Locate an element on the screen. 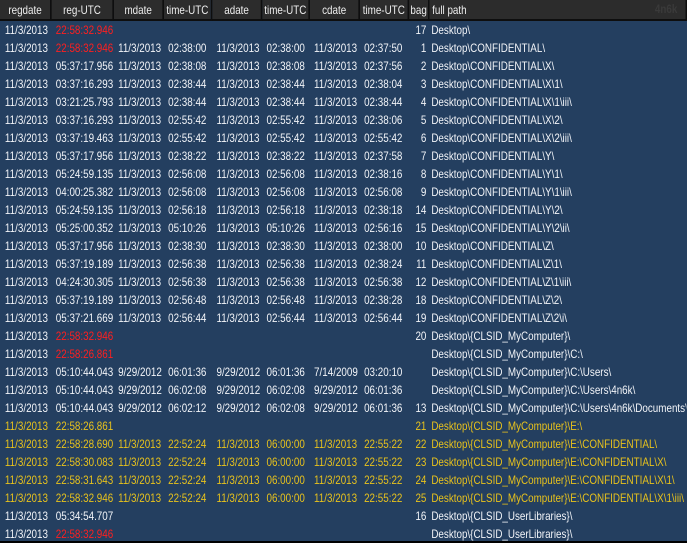 This screenshot has height=543, width=687. cell-ctime-utc: 02:37:50 is located at coordinates (383, 48).